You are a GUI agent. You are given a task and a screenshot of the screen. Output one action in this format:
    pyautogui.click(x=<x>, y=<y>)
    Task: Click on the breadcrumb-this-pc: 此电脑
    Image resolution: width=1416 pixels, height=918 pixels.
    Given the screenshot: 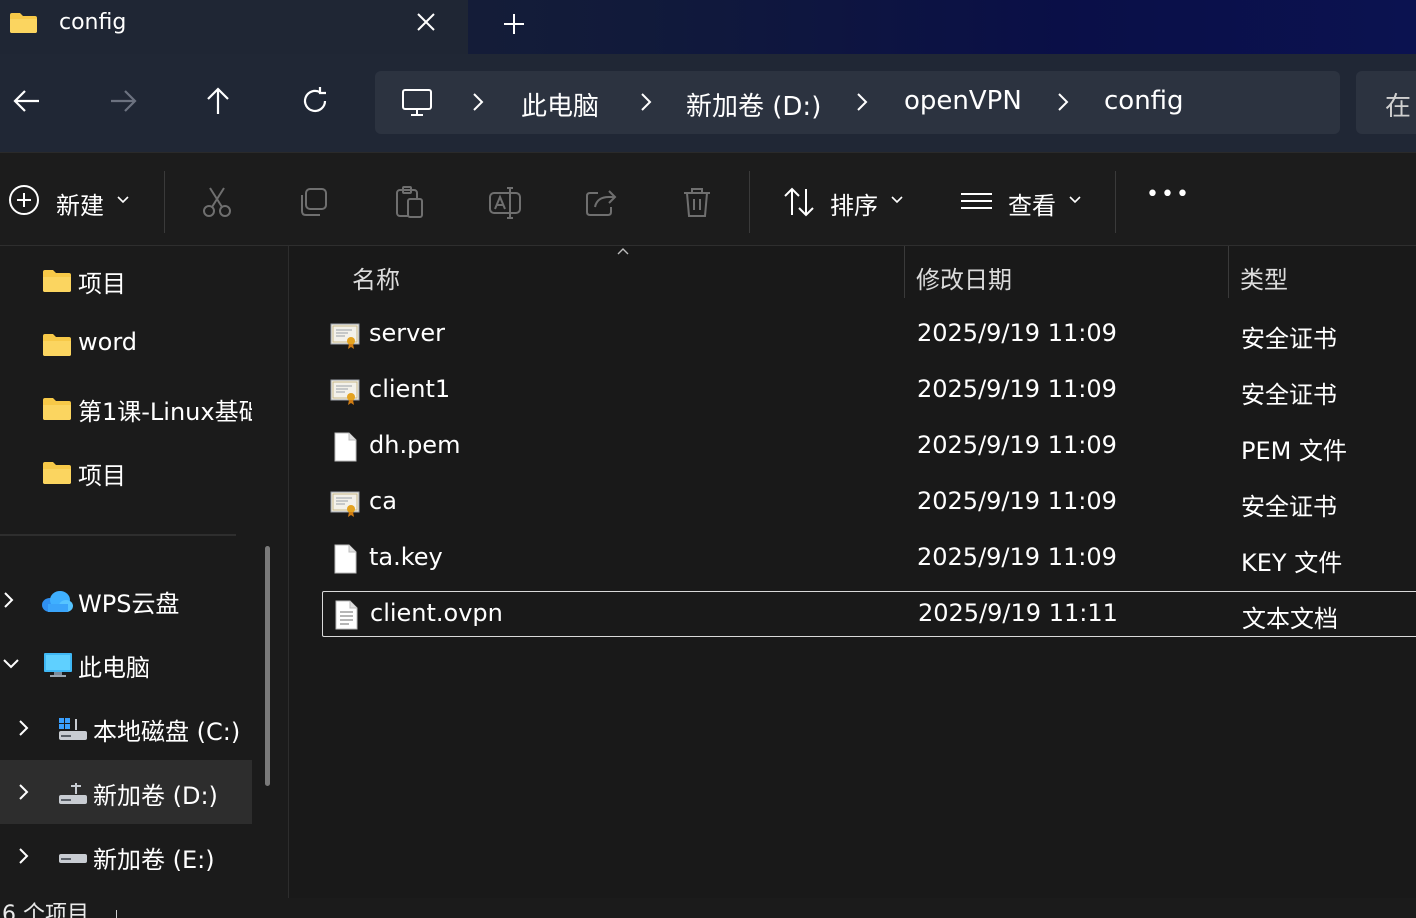 What is the action you would take?
    pyautogui.click(x=560, y=104)
    